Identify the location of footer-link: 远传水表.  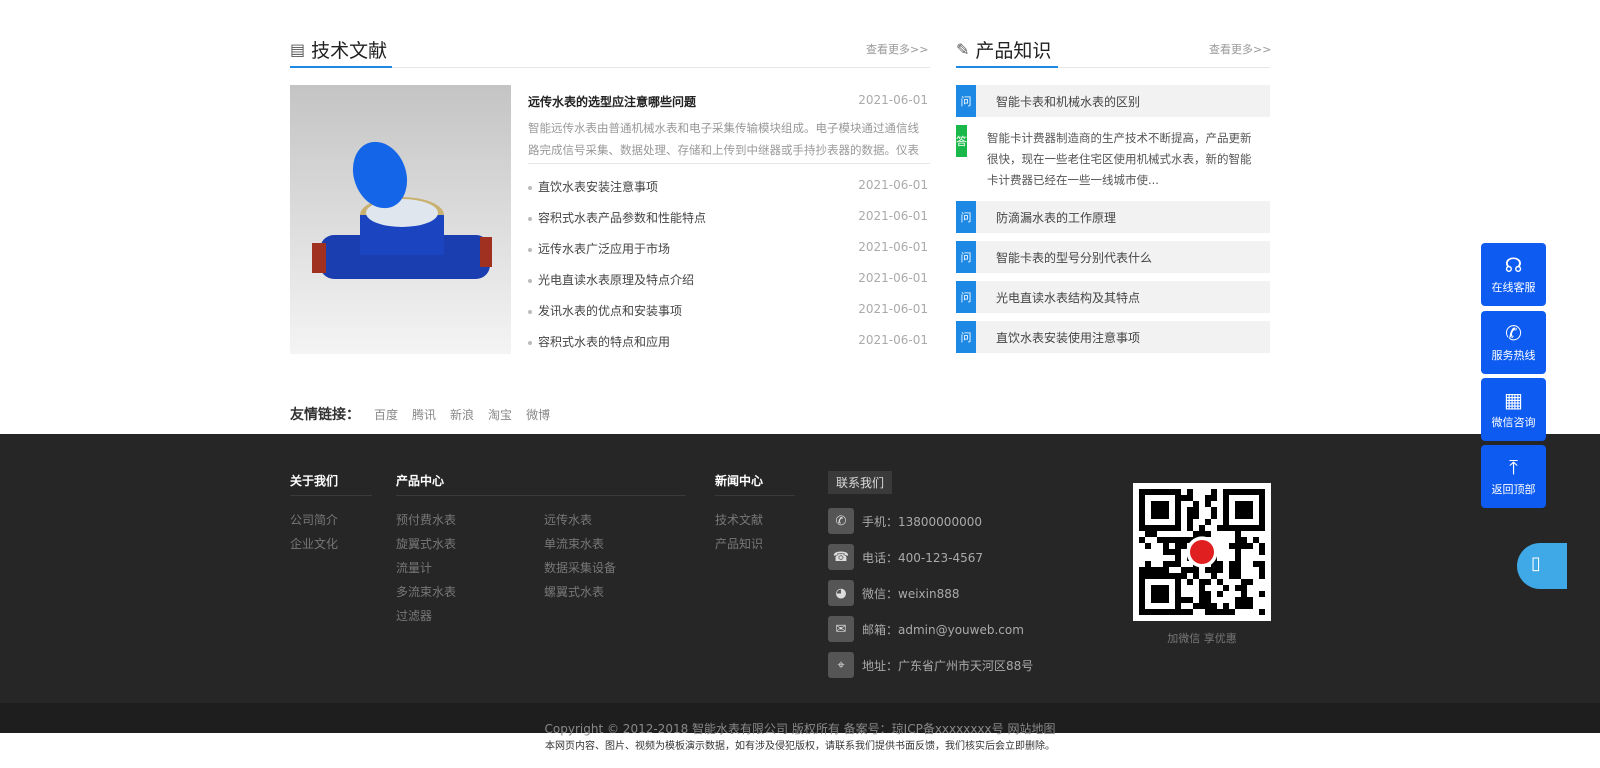
(568, 519).